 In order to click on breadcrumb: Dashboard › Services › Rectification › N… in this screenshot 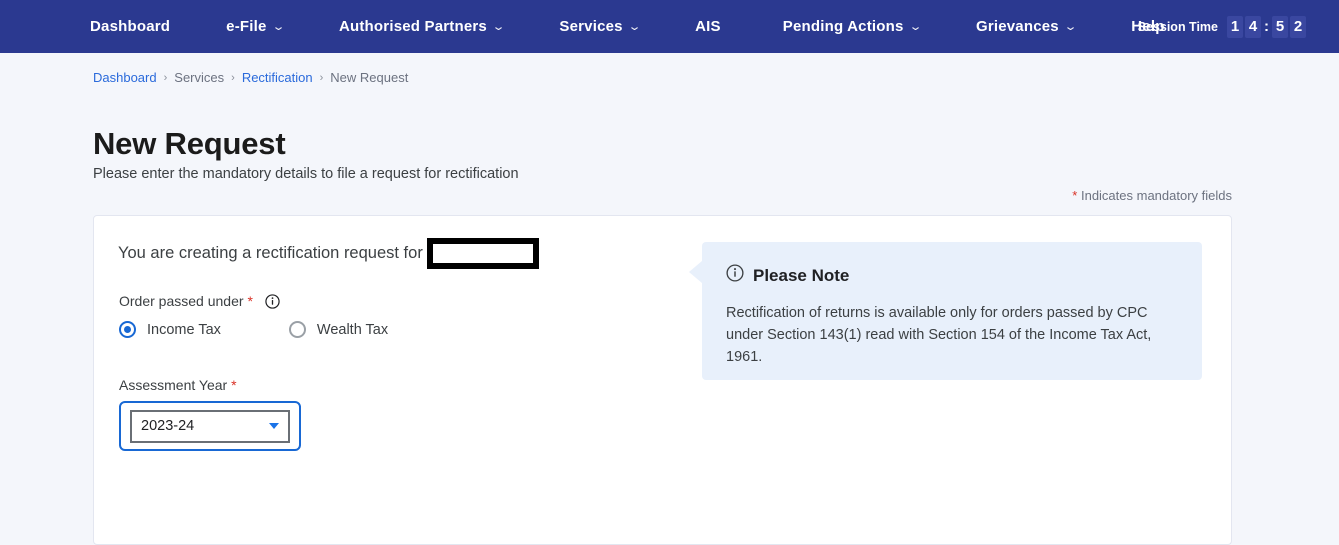, I will do `click(250, 77)`.